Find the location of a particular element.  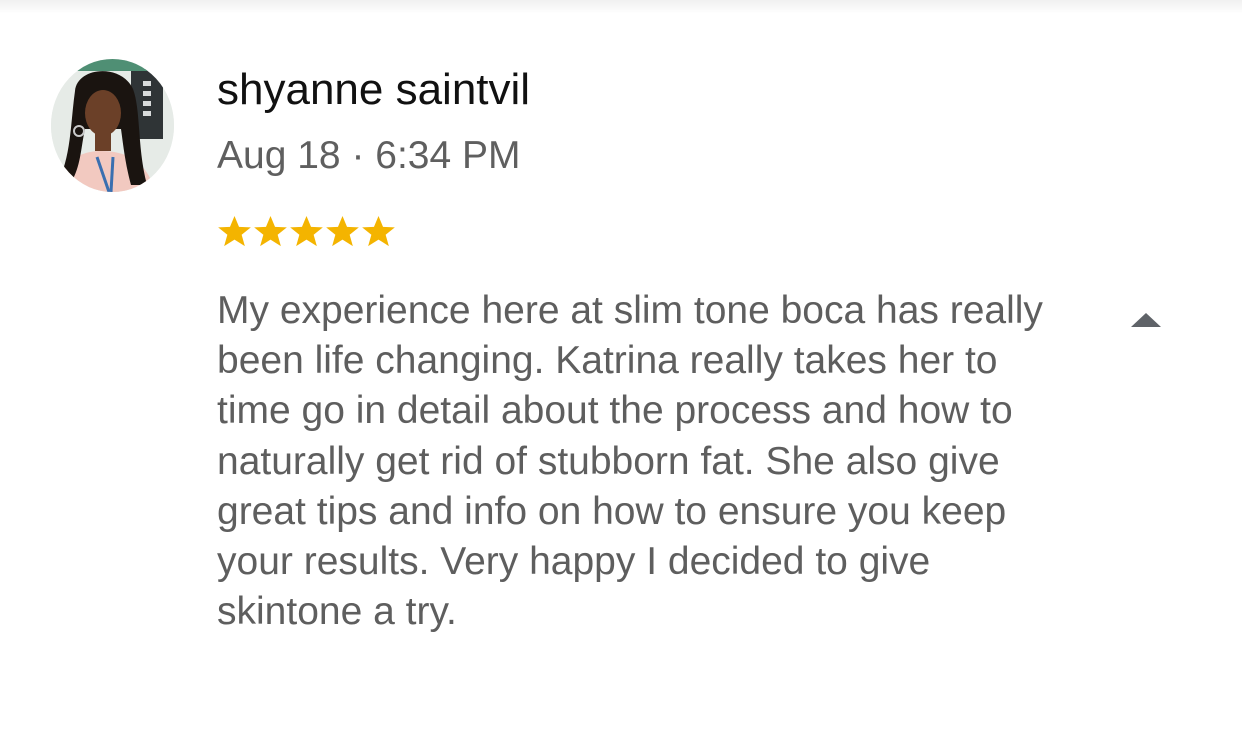

review-date: Aug 18 · 6:34 PM is located at coordinates (369, 155).